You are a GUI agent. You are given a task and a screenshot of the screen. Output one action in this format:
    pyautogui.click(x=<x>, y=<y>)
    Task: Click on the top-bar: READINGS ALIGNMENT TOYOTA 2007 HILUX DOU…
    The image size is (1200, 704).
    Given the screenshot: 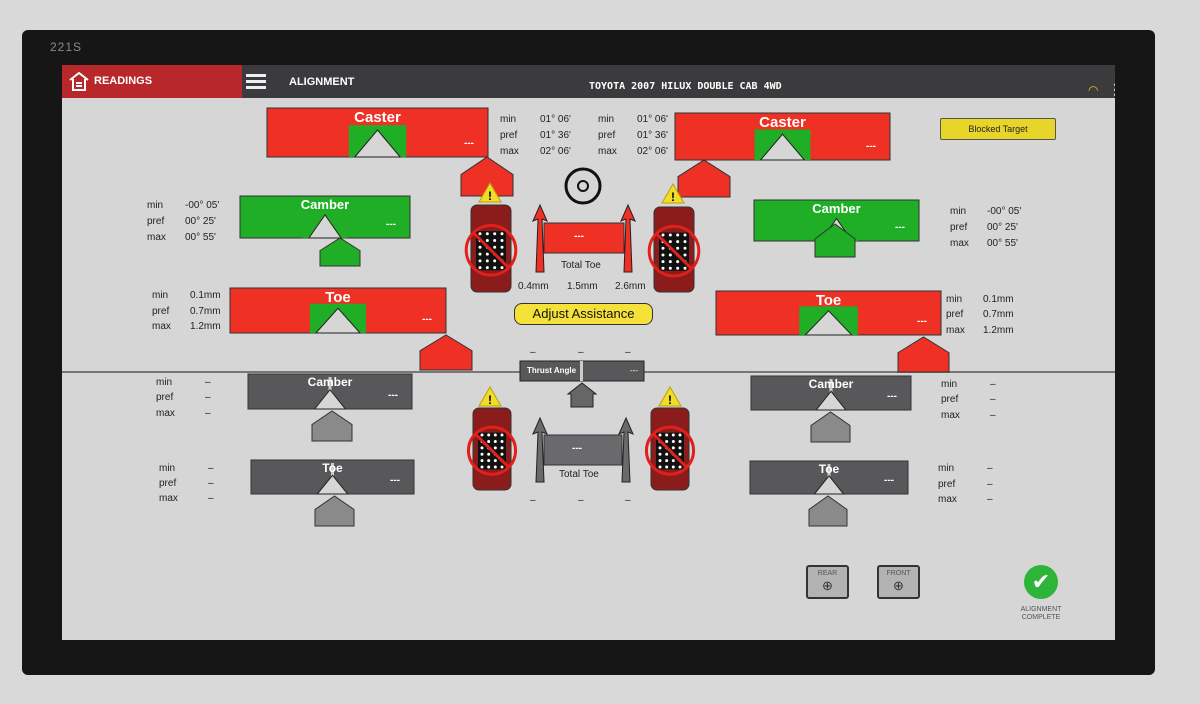 What is the action you would take?
    pyautogui.click(x=588, y=81)
    